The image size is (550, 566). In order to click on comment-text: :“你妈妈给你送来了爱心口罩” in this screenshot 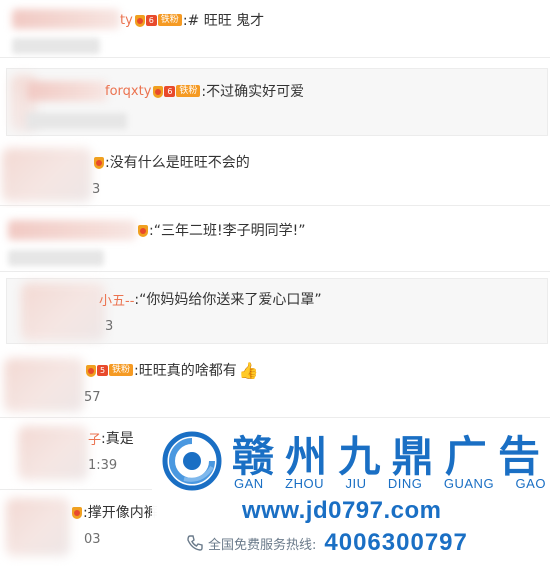, I will do `click(228, 300)`.